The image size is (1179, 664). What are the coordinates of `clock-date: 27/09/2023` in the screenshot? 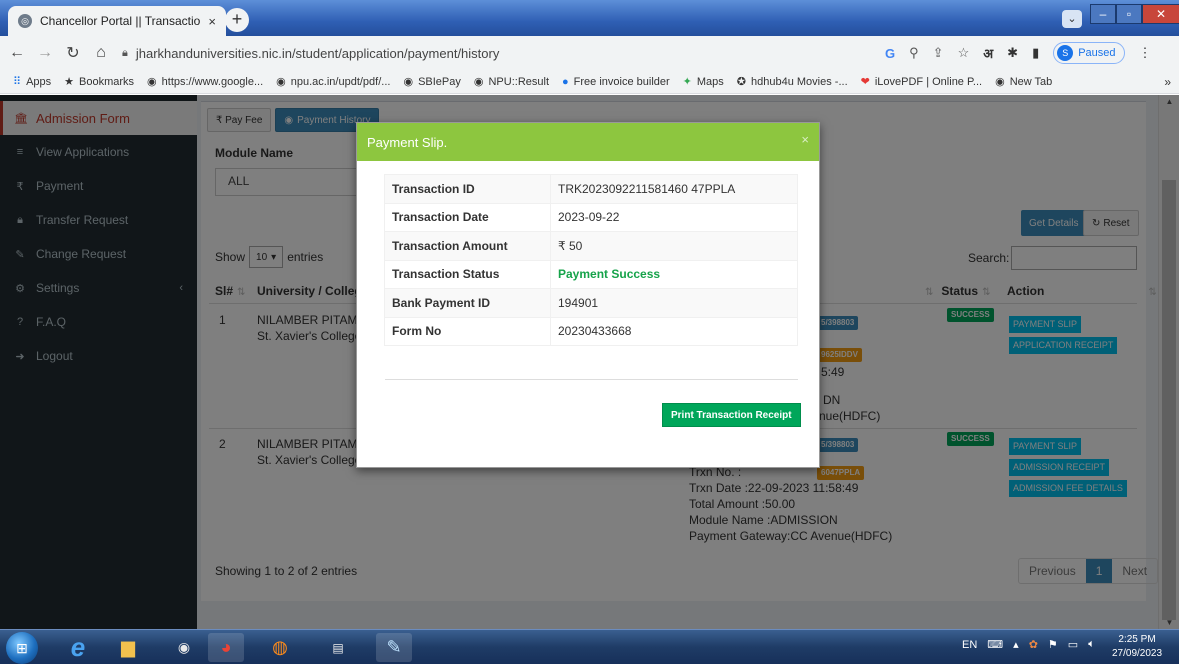 It's located at (1137, 653).